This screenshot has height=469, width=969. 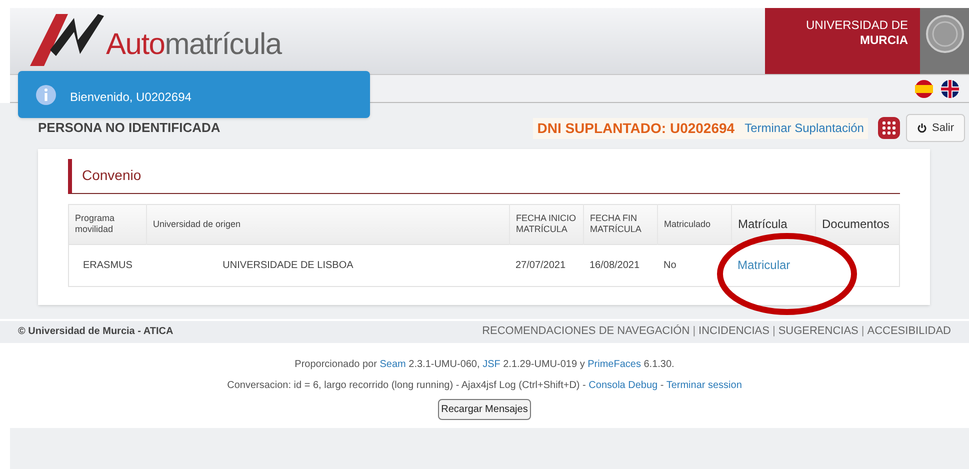 What do you see at coordinates (889, 128) in the screenshot?
I see `apps-grid-icon` at bounding box center [889, 128].